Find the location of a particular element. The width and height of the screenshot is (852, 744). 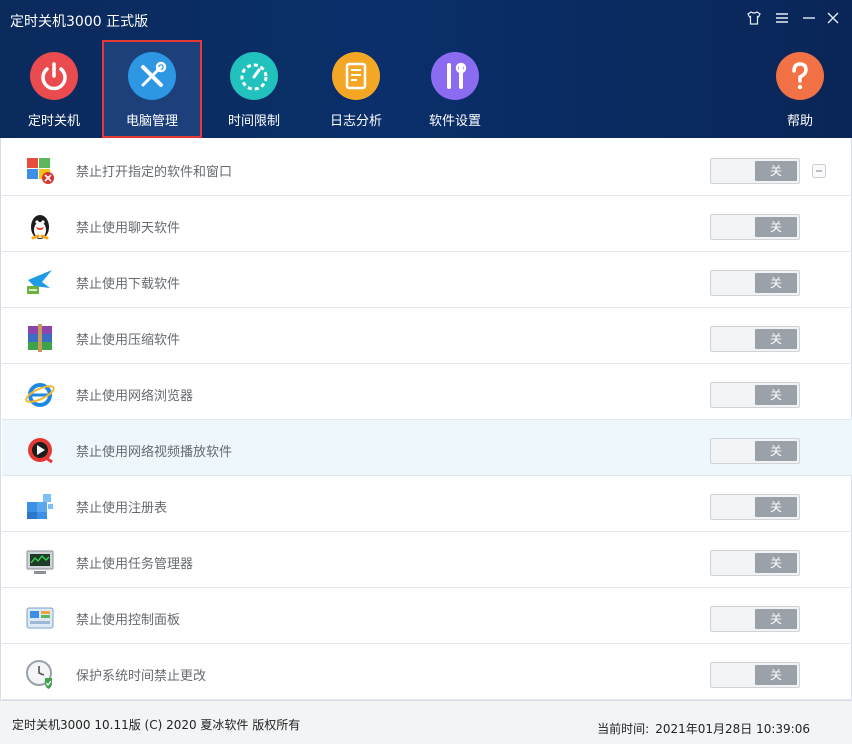

row-label: 禁止使用注册表 is located at coordinates (122, 508).